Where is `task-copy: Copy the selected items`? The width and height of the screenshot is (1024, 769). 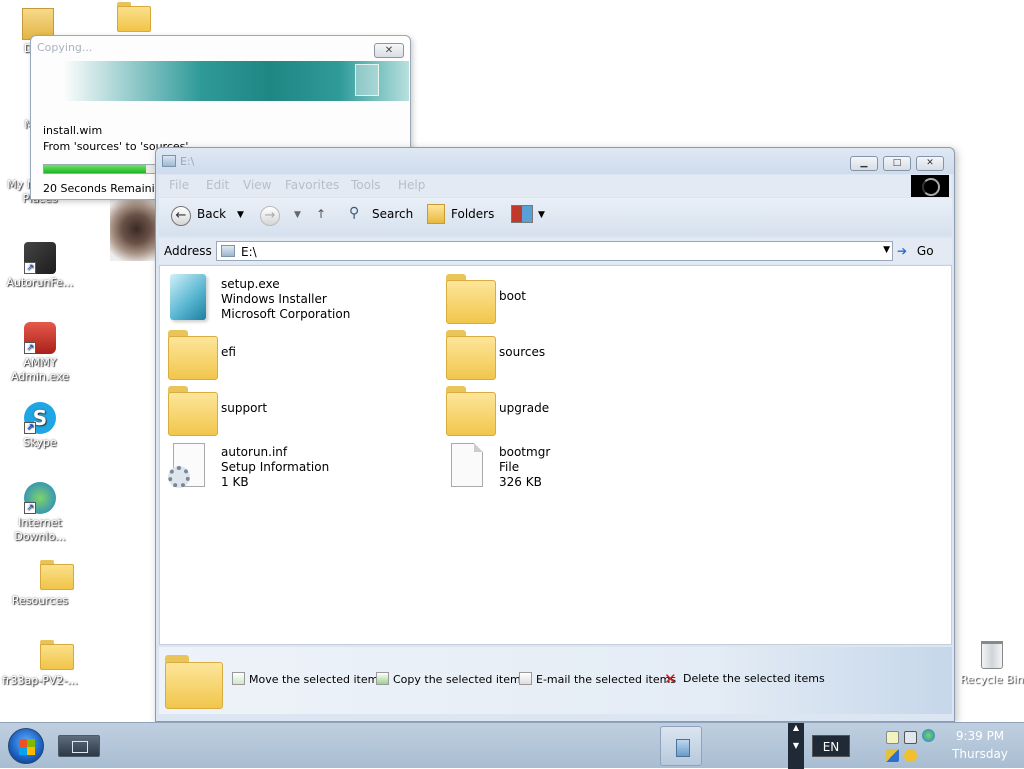 task-copy: Copy the selected items is located at coordinates (451, 679).